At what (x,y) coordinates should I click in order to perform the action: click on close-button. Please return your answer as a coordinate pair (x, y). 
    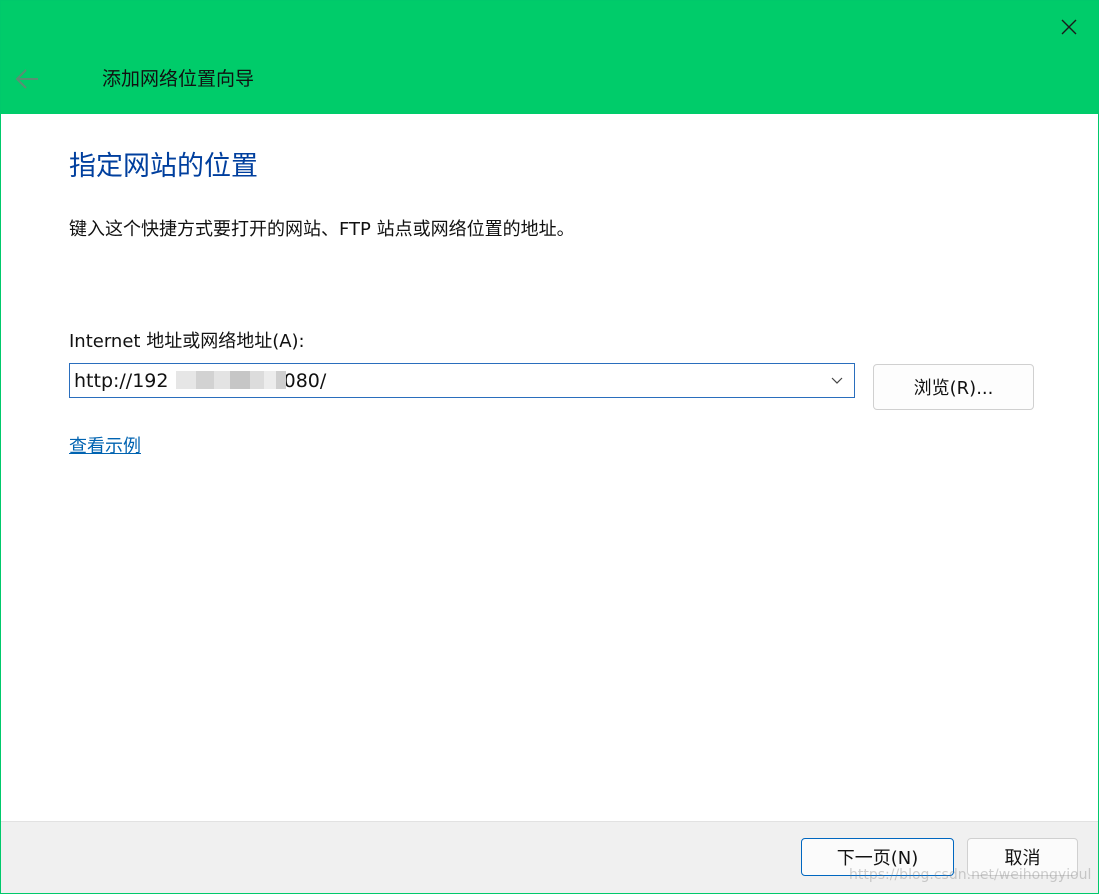
    Looking at the image, I should click on (1069, 27).